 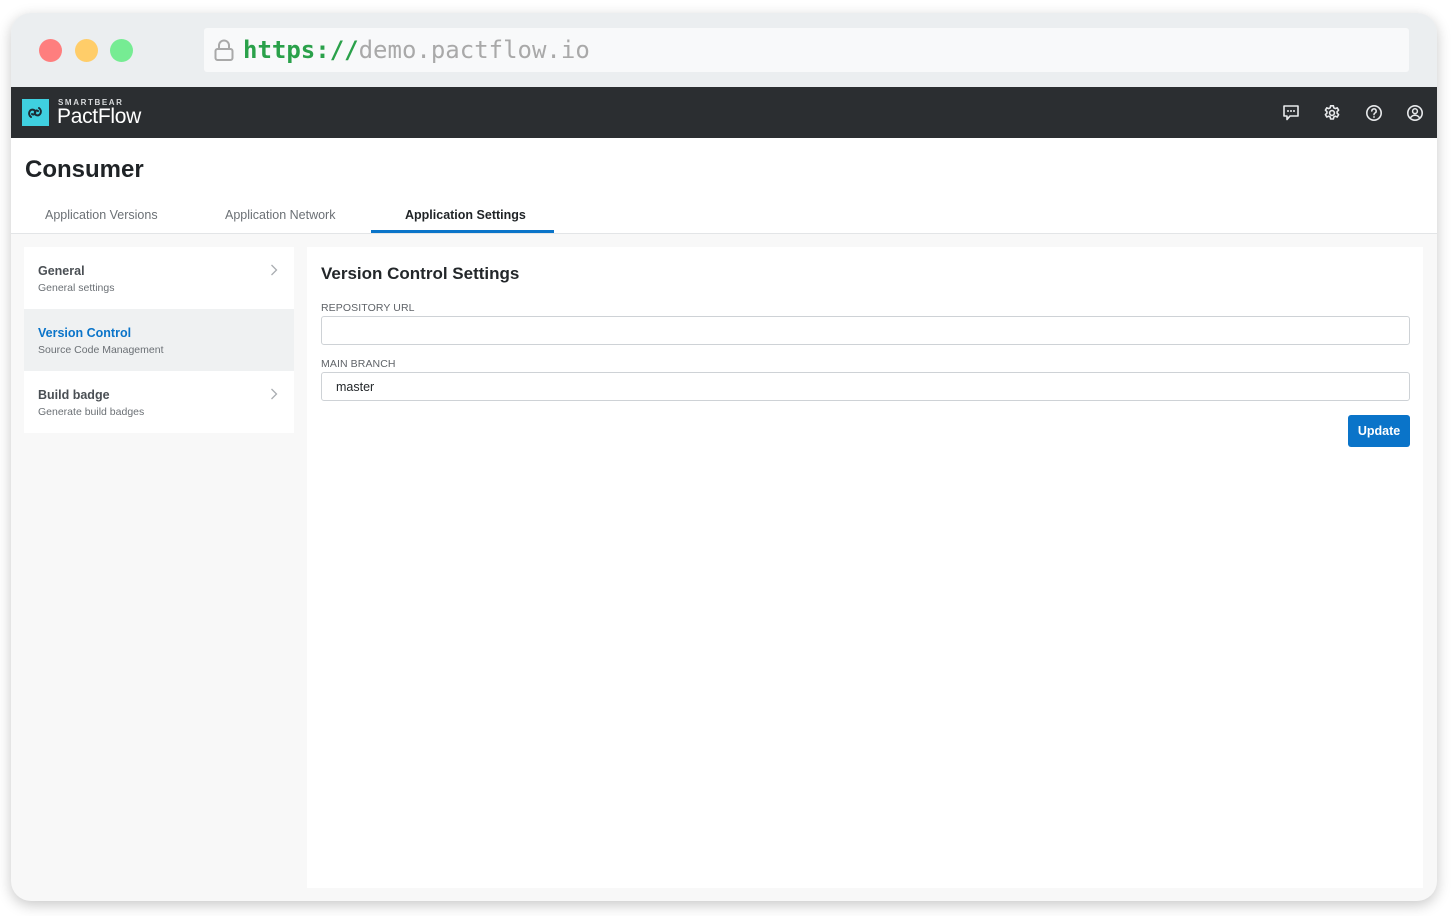 What do you see at coordinates (61, 271) in the screenshot?
I see `sidenav-item-title: General` at bounding box center [61, 271].